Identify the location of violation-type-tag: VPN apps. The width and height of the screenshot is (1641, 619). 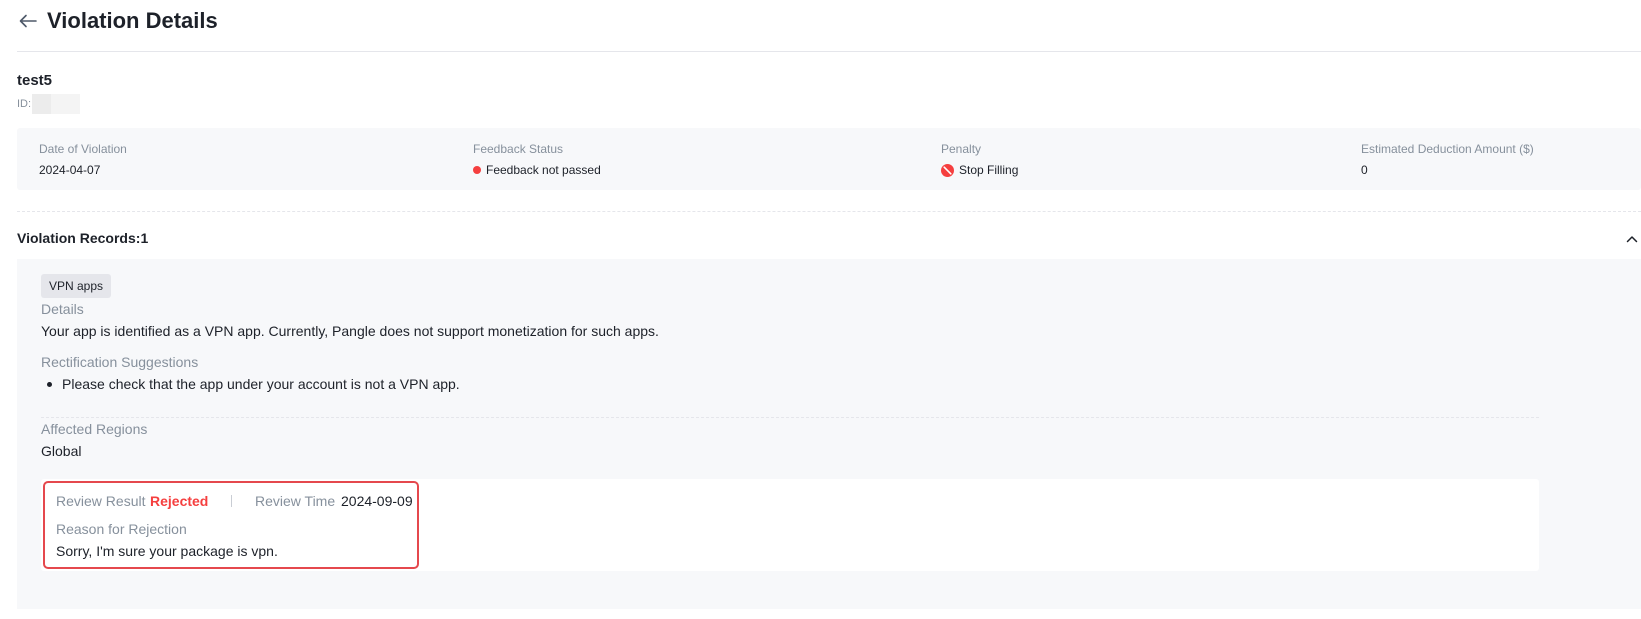
(76, 286).